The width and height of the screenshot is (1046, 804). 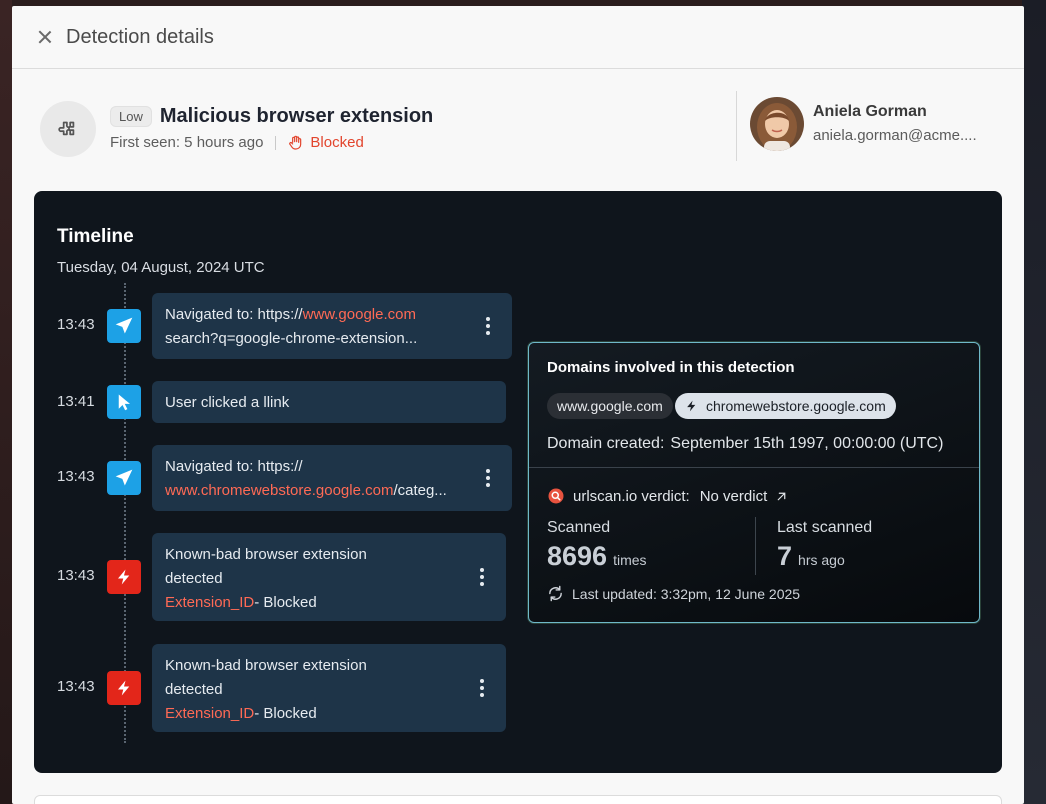 What do you see at coordinates (518, 37) in the screenshot?
I see `panel-header: Detection details` at bounding box center [518, 37].